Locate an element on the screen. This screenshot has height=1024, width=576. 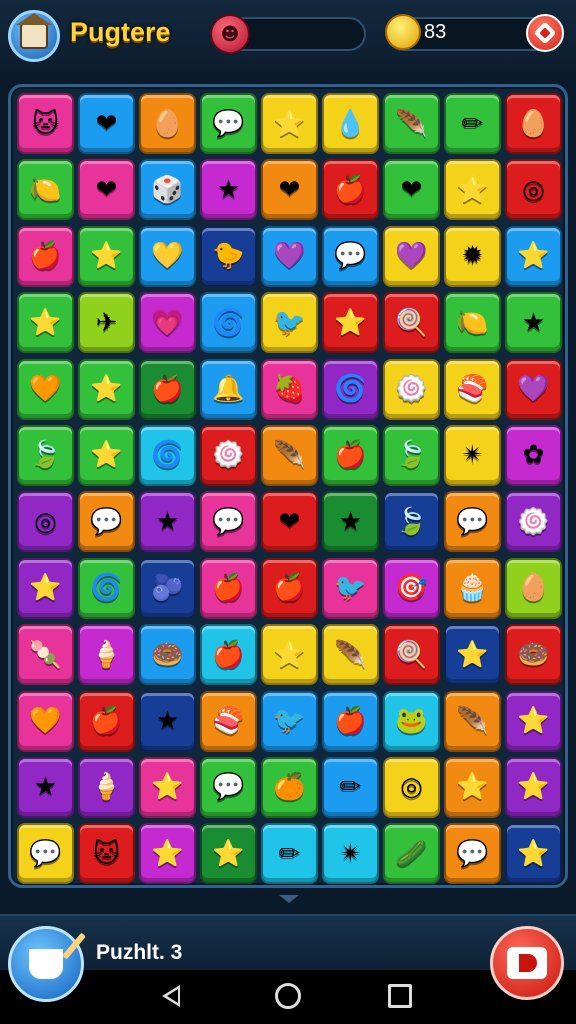
tile-r2-c0: 🍎 is located at coordinates (45, 256).